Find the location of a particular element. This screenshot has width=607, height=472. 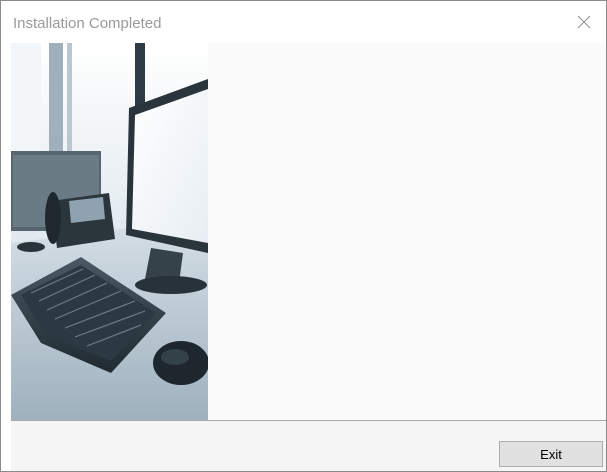

close-icon is located at coordinates (584, 22).